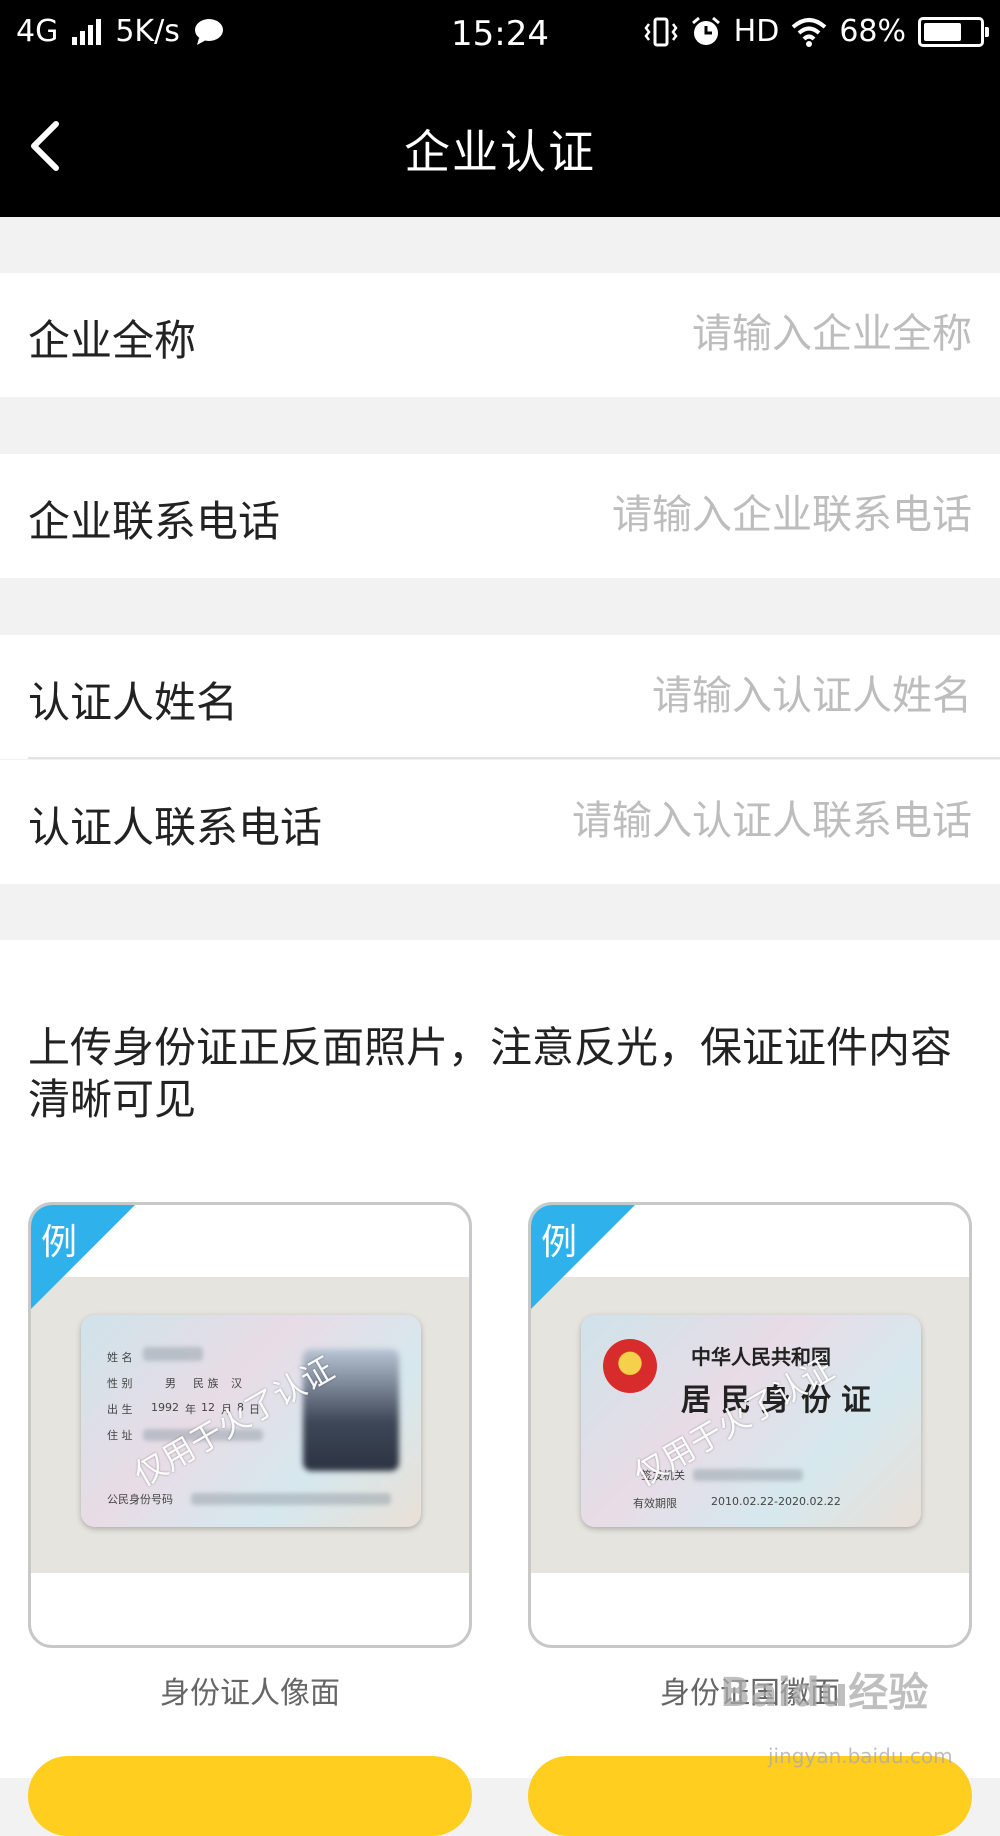 This screenshot has width=1000, height=1836. What do you see at coordinates (206, 1383) in the screenshot?
I see `id-ethnicity-label: 民 族` at bounding box center [206, 1383].